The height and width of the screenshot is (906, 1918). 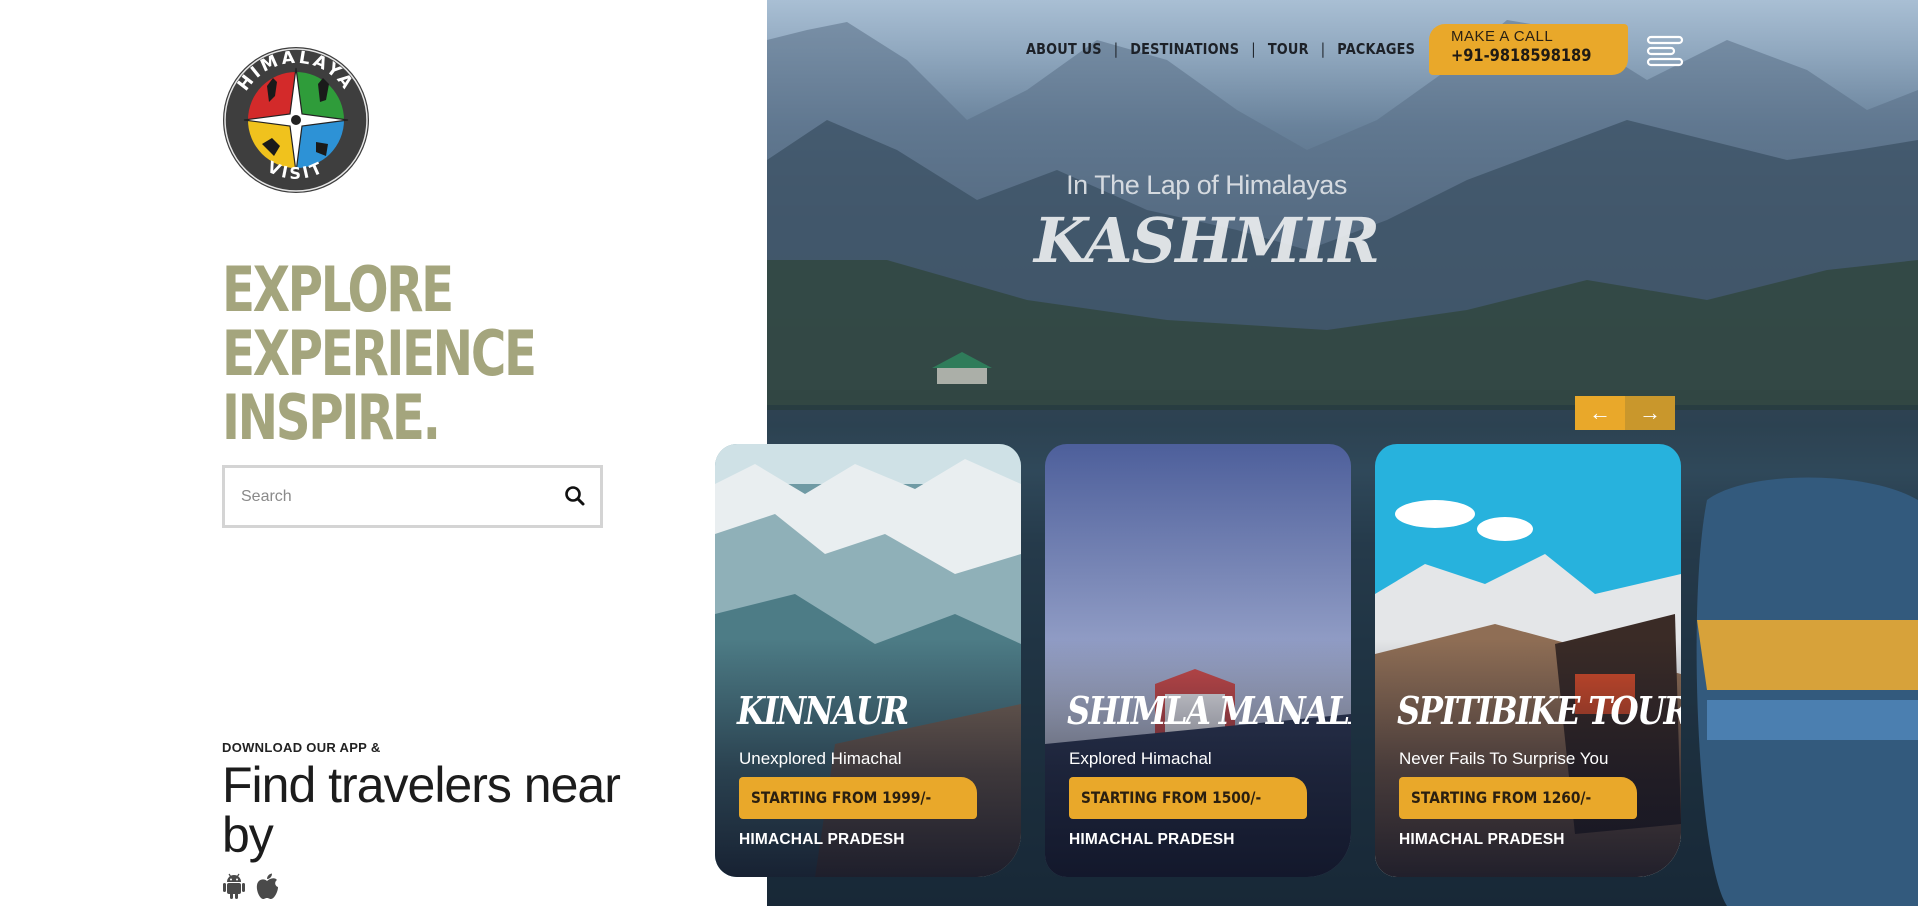 What do you see at coordinates (296, 120) in the screenshot?
I see `himalaya-visit-logo: HIMALAYA VISIT` at bounding box center [296, 120].